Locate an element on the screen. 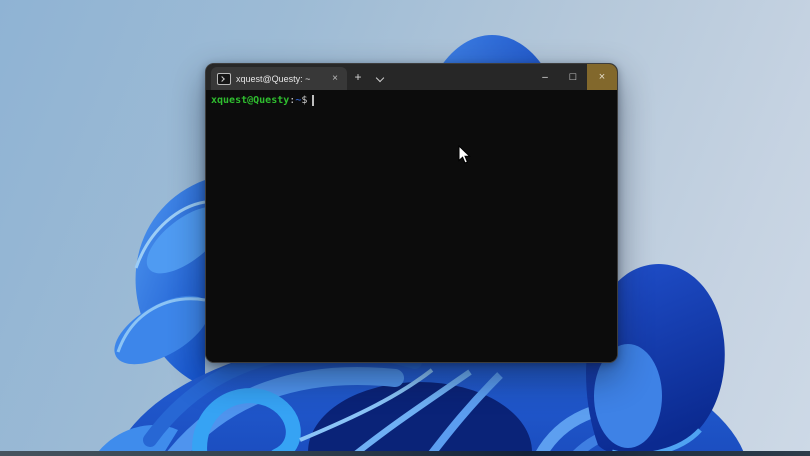 The width and height of the screenshot is (810, 456). minimize-button: – is located at coordinates (545, 77).